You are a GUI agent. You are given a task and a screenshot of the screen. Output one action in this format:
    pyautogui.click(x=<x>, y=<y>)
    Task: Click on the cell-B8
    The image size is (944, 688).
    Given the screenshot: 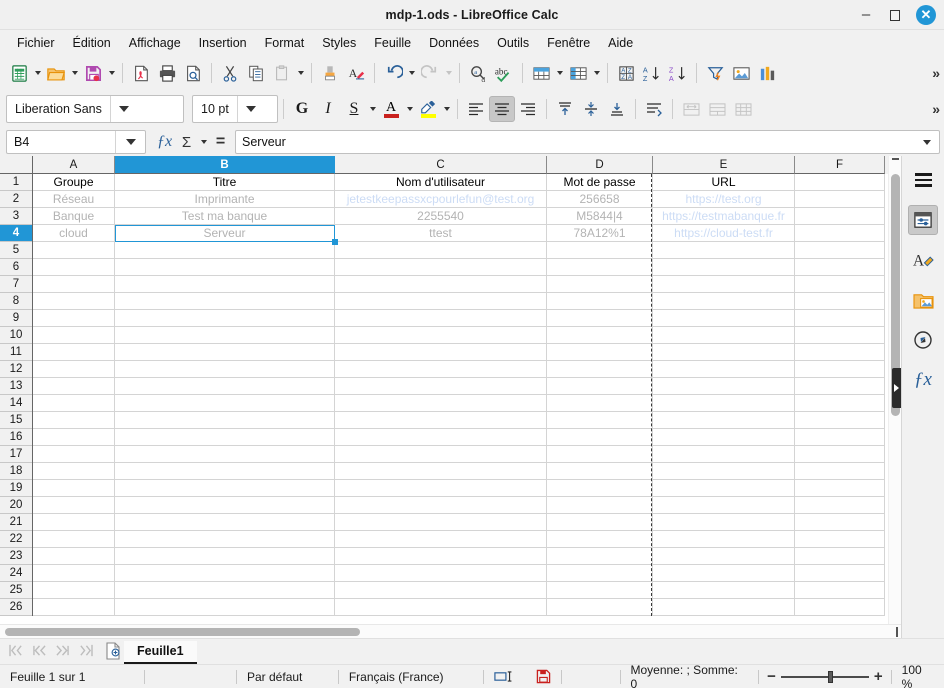 What is the action you would take?
    pyautogui.click(x=225, y=301)
    